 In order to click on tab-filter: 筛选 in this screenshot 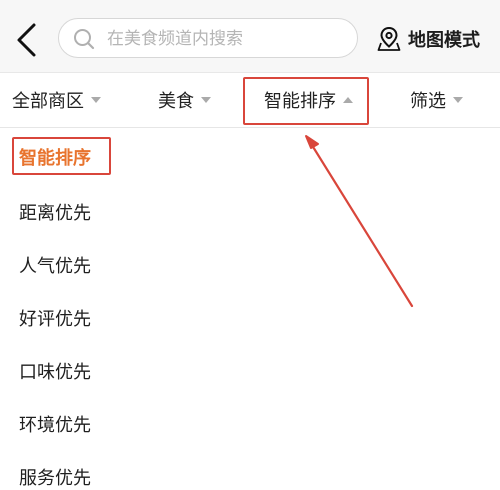, I will do `click(436, 100)`.